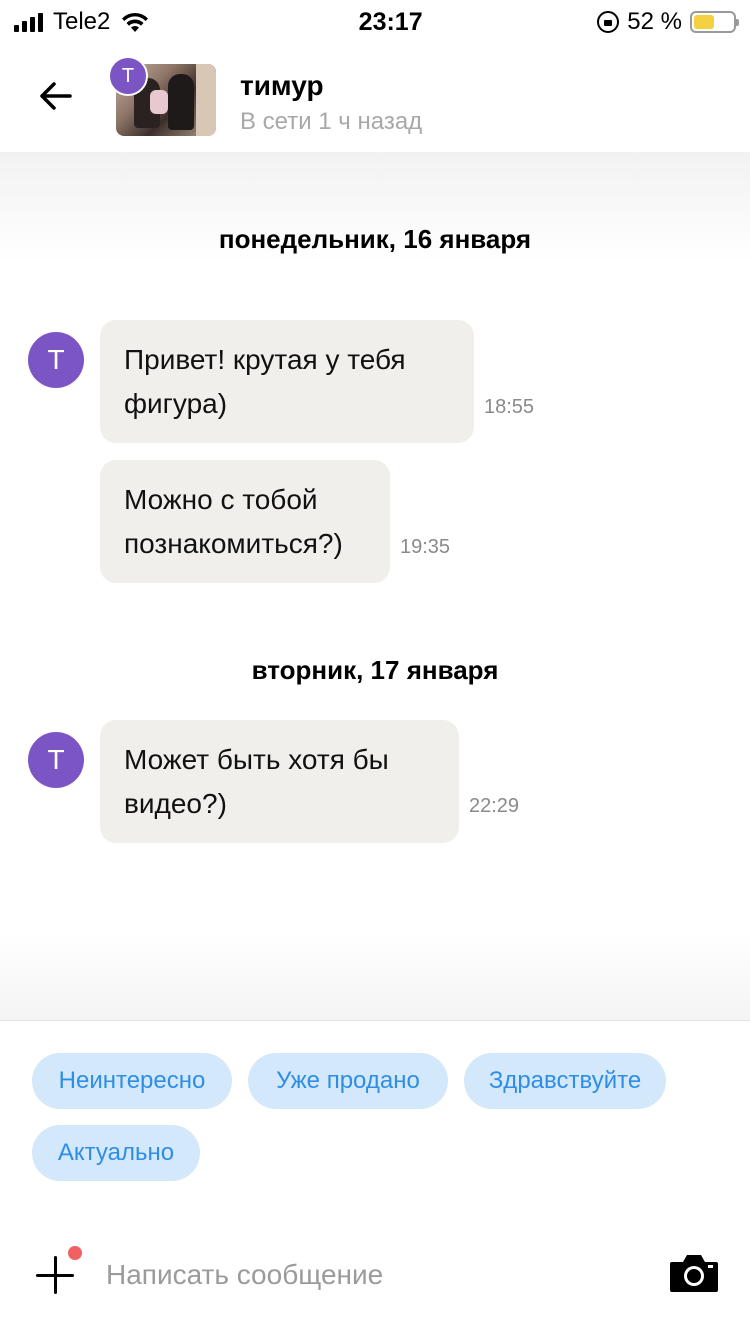 The height and width of the screenshot is (1334, 750). I want to click on battery-icon, so click(714, 22).